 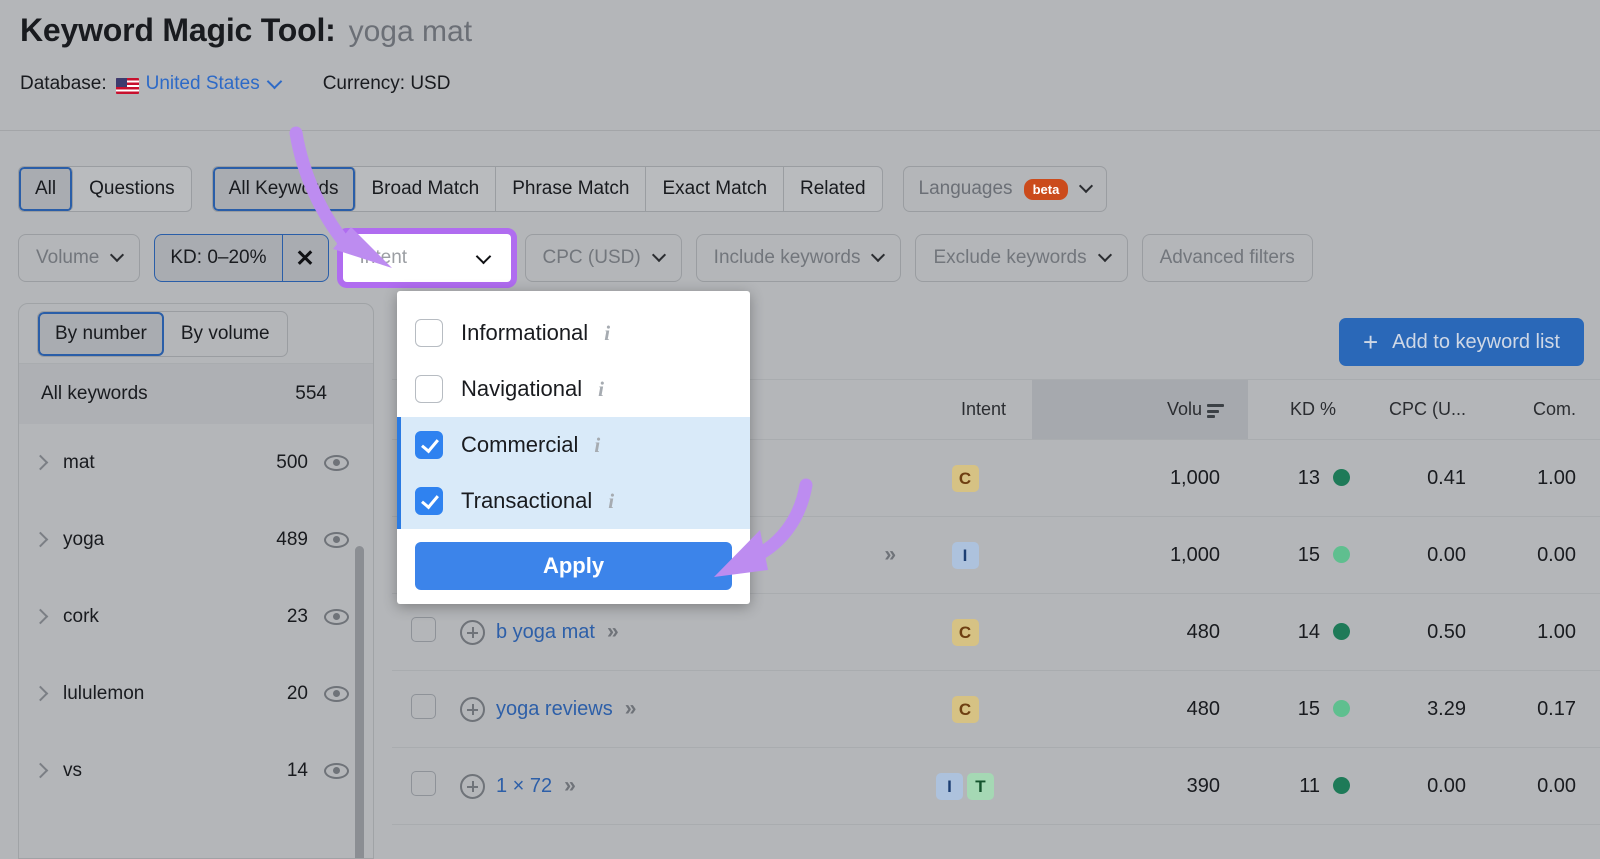 I want to click on plus-icon: +, so click(x=1370, y=341).